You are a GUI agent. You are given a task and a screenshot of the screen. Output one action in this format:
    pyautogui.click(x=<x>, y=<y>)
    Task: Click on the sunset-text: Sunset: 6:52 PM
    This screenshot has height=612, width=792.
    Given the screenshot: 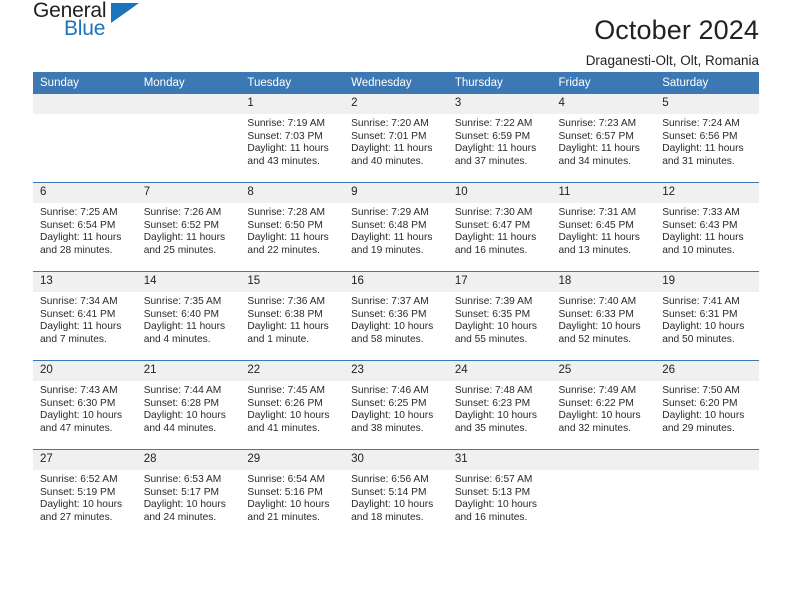 What is the action you would take?
    pyautogui.click(x=181, y=225)
    